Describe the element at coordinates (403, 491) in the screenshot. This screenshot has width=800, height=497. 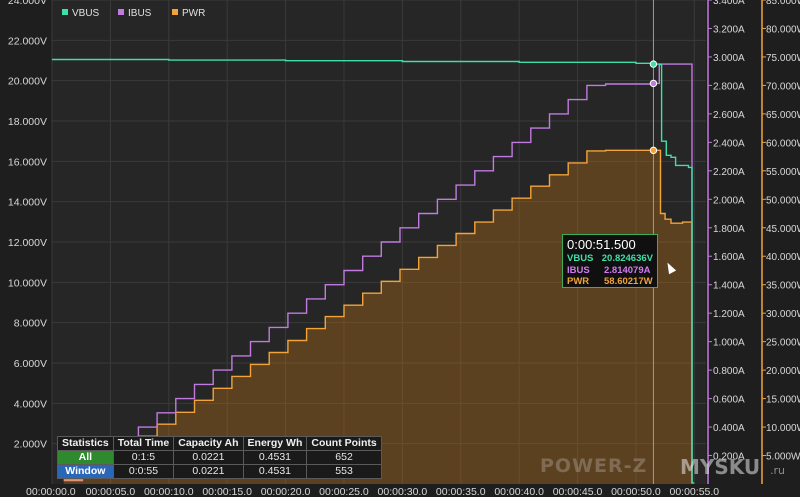
I see `x-tick-label: 00:00:30.0` at that location.